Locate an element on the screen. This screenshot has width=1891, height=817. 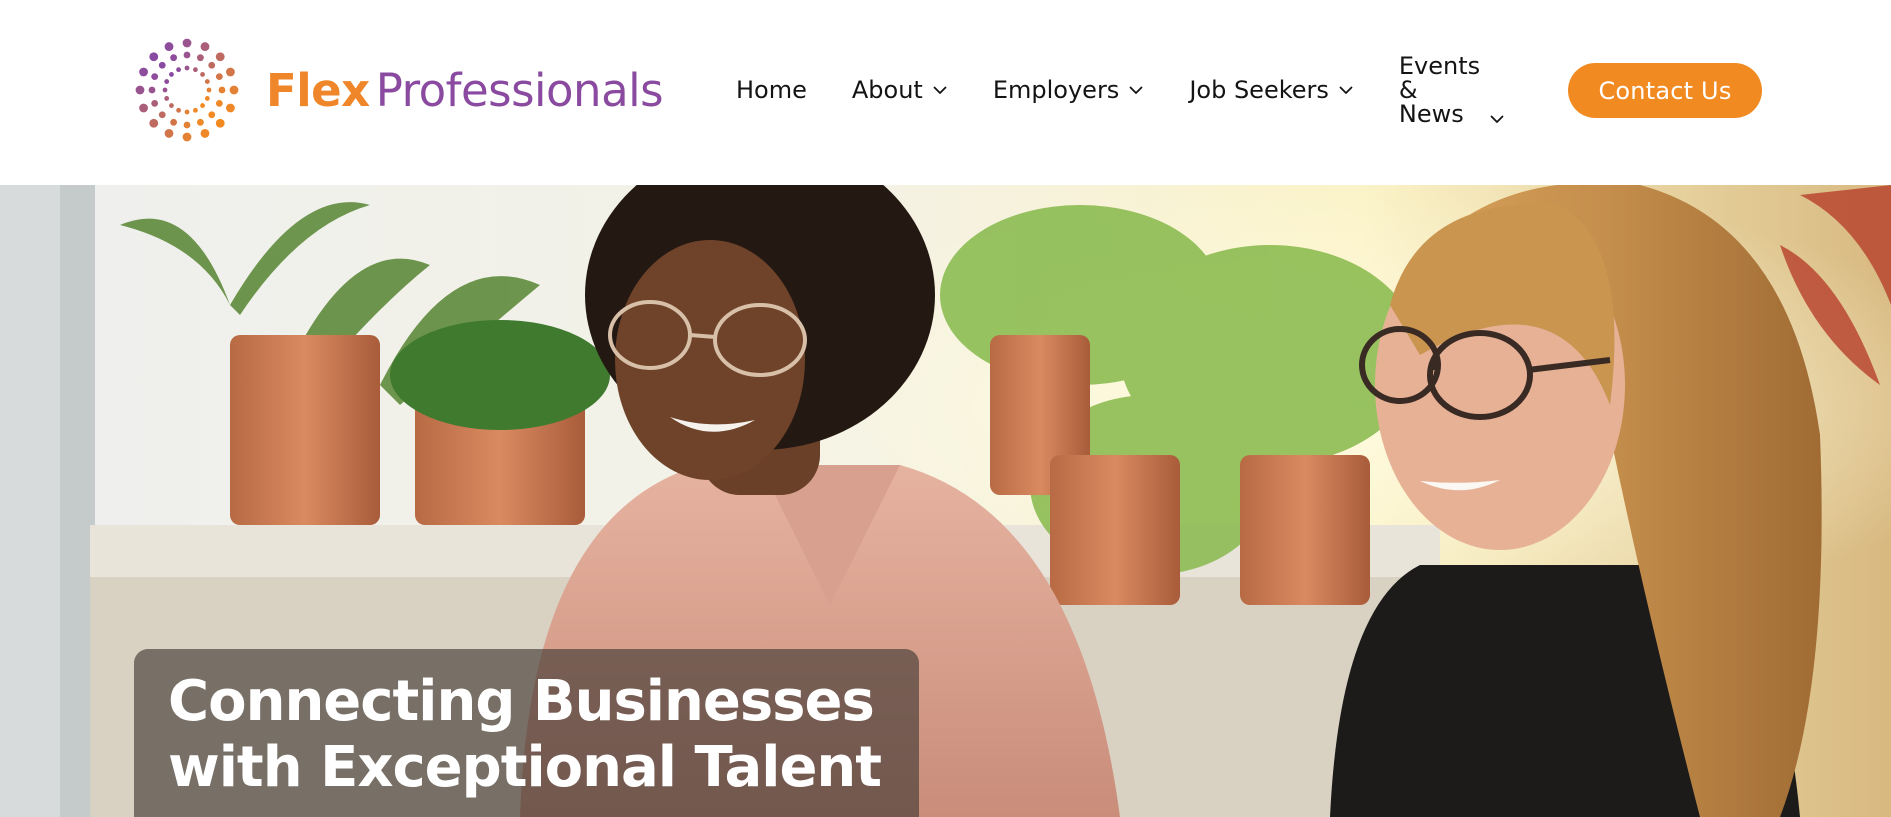
nav-events-line1: Events is located at coordinates (1439, 66).